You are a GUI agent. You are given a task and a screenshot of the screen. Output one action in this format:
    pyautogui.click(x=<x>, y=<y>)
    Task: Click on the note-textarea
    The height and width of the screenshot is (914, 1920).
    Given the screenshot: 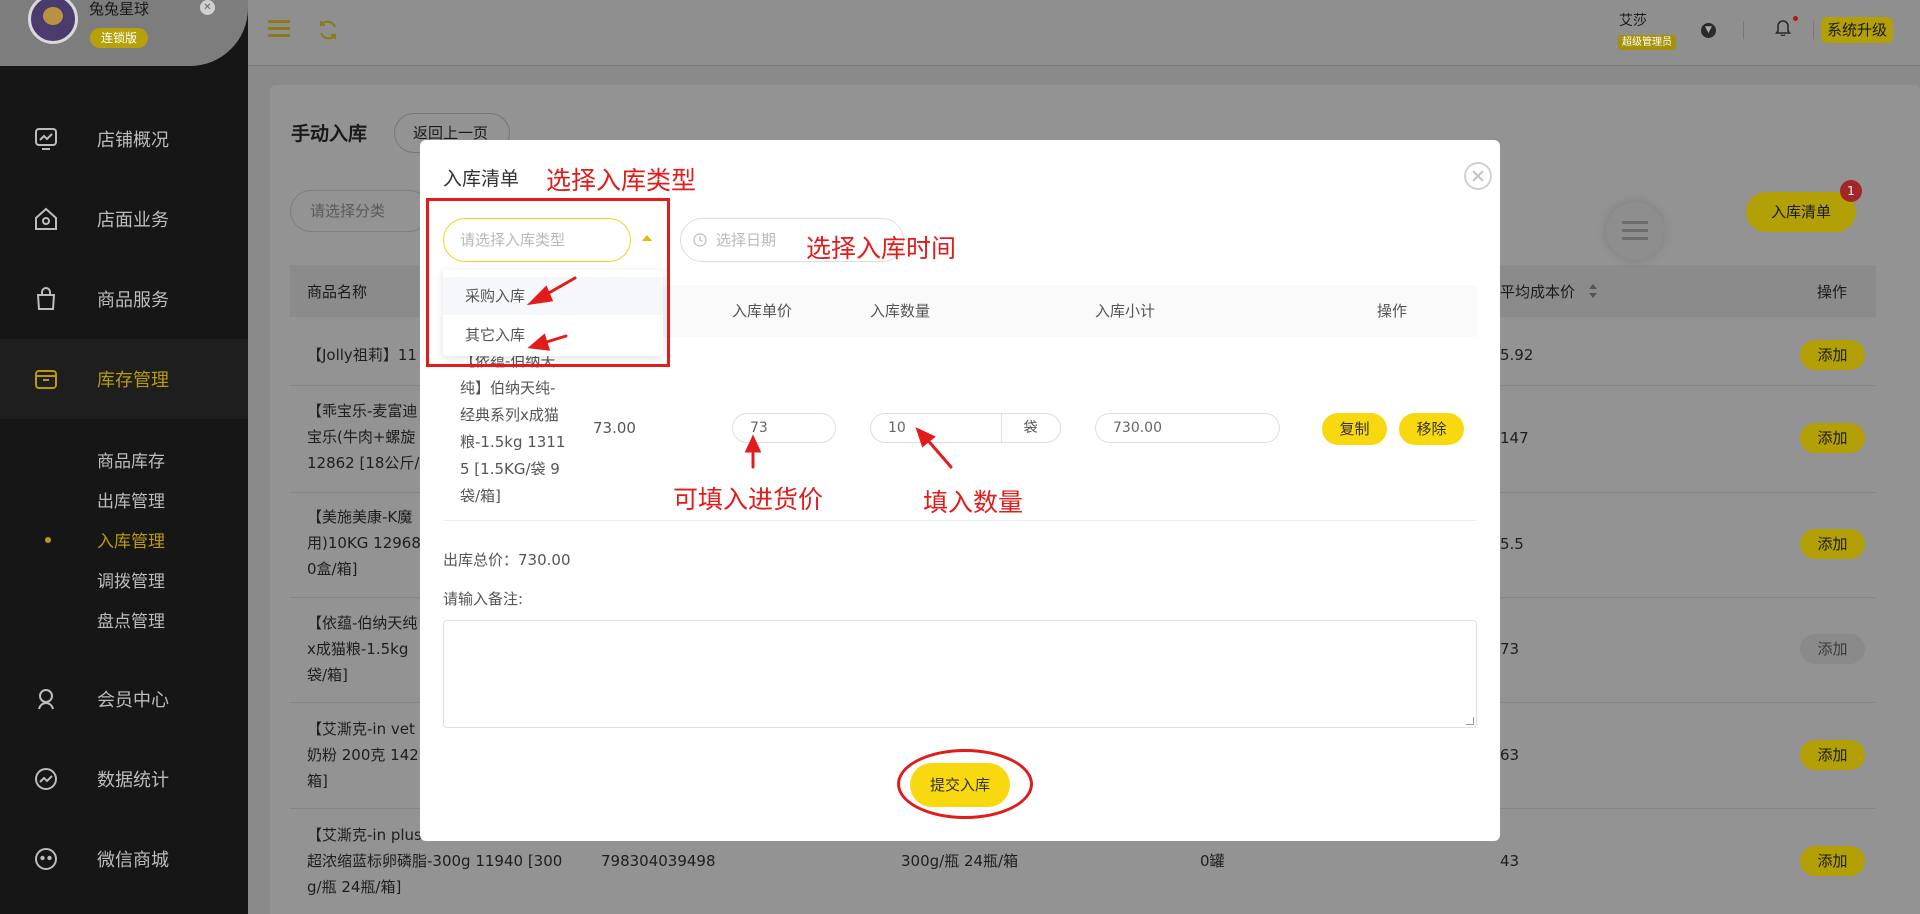 What is the action you would take?
    pyautogui.click(x=960, y=674)
    